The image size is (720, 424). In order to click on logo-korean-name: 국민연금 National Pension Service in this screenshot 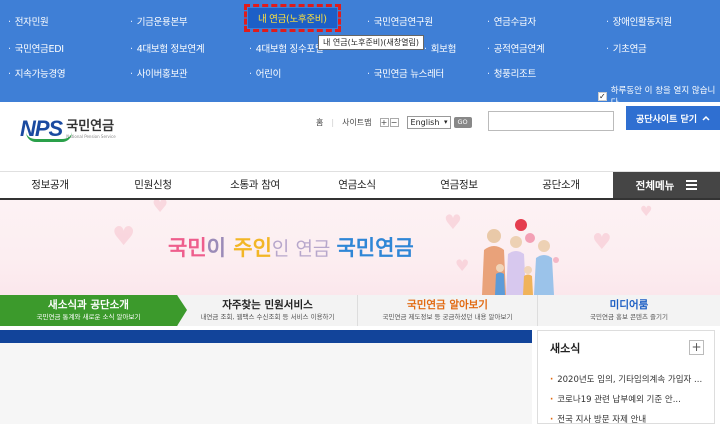, I will do `click(90, 129)`.